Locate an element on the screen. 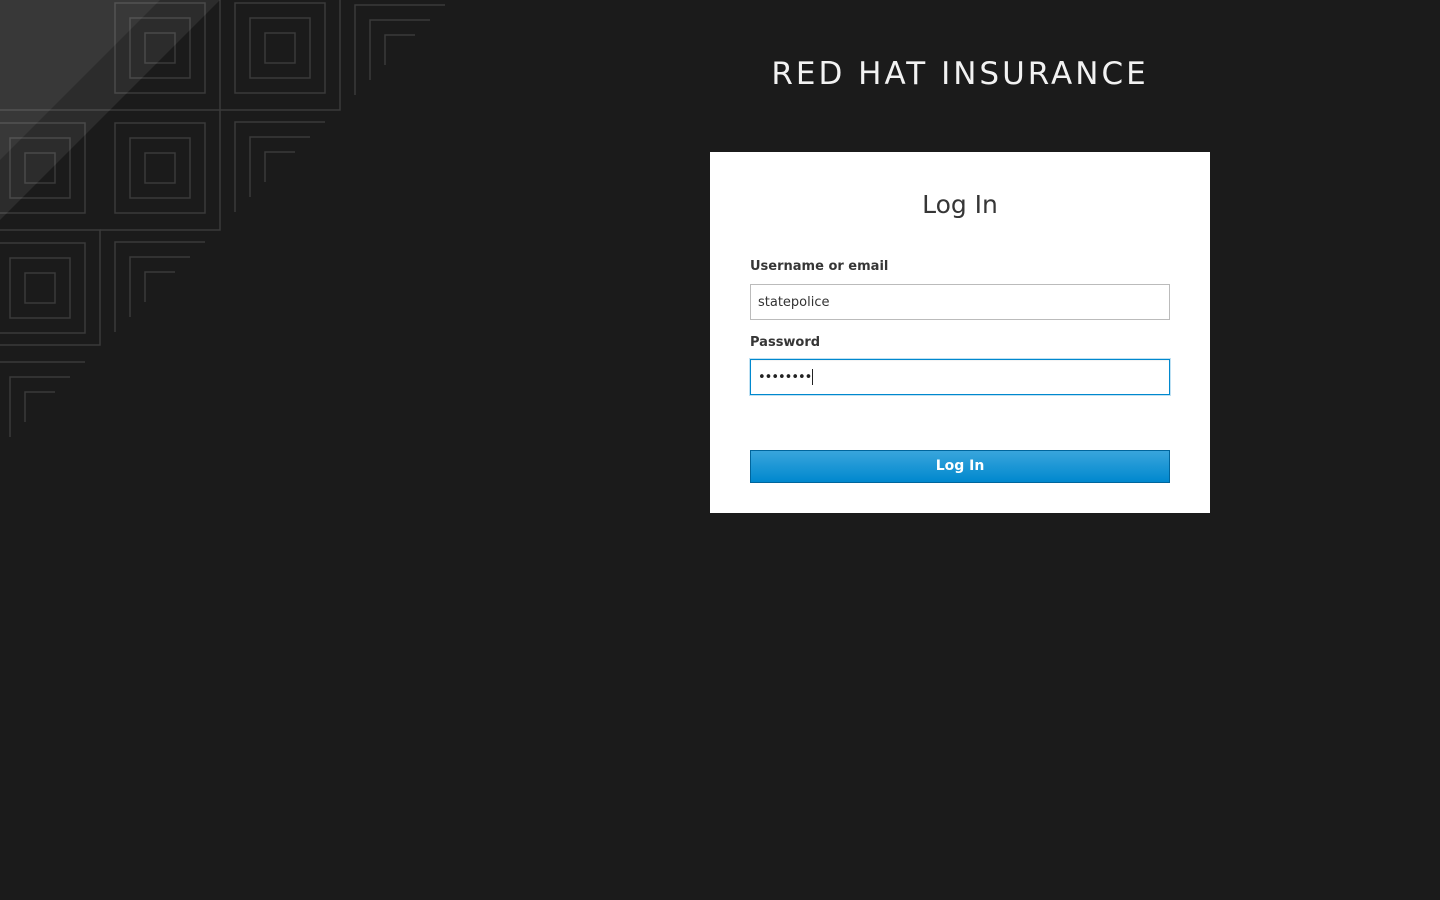 The width and height of the screenshot is (1440, 900). username-label: Username or email is located at coordinates (819, 266).